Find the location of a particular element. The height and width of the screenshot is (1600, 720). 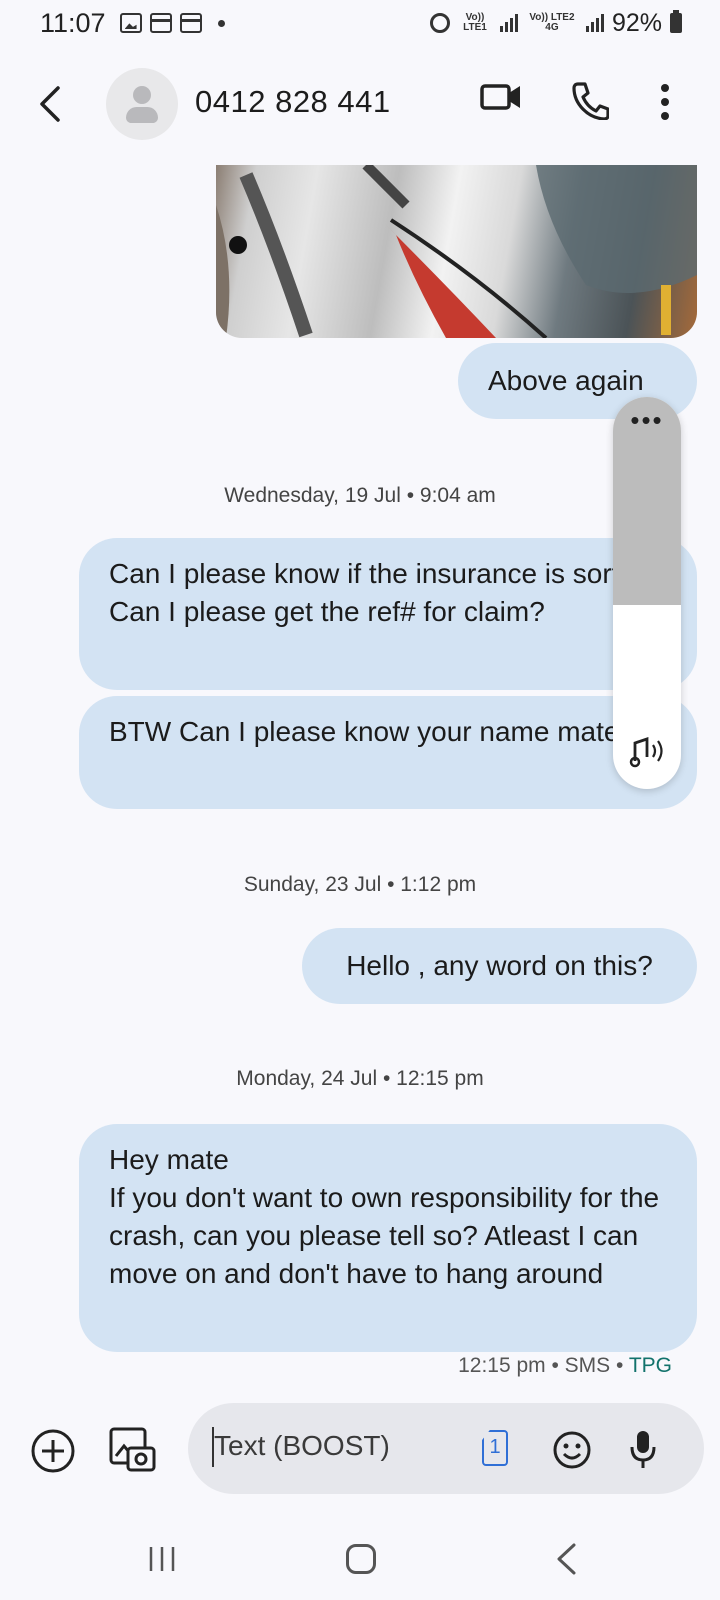

date-separator: Monday, 24 Jul • 12:15 pm is located at coordinates (360, 1078).